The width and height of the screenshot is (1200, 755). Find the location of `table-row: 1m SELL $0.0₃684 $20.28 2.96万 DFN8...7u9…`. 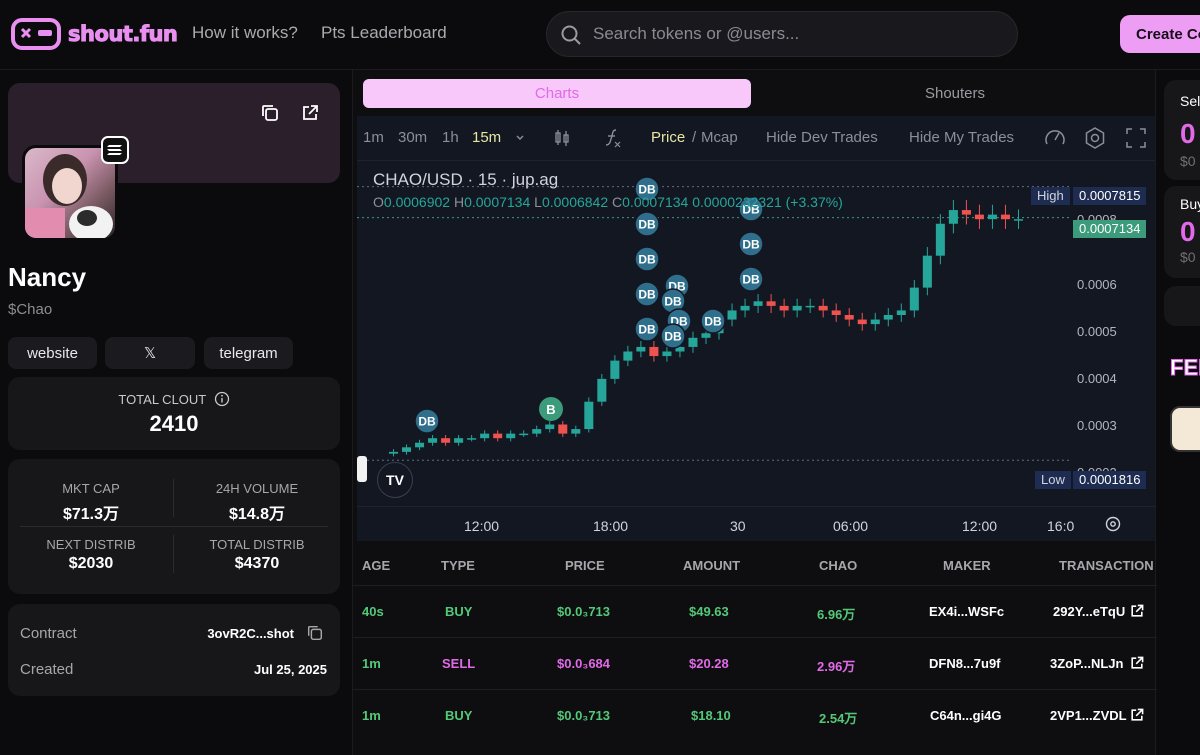

table-row: 1m SELL $0.0₃684 $20.28 2.96万 DFN8...7u9… is located at coordinates (755, 663).